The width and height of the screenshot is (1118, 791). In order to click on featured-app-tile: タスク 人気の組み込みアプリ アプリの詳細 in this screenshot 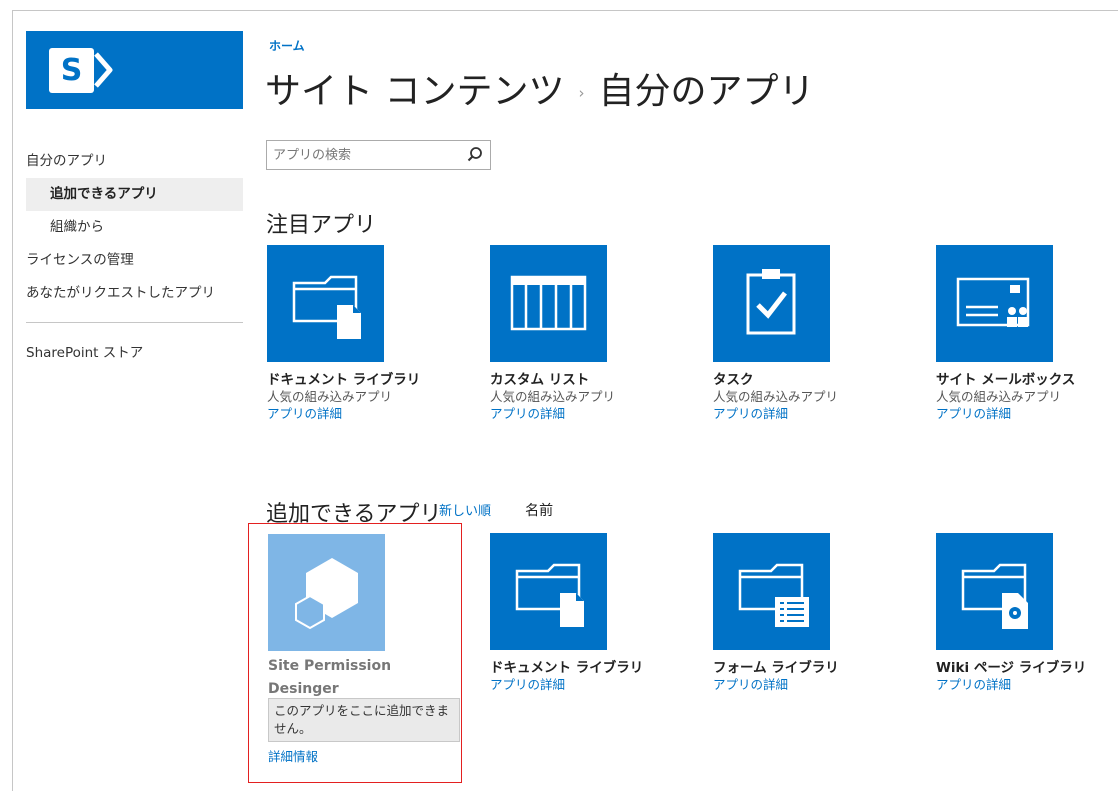, I will do `click(813, 333)`.